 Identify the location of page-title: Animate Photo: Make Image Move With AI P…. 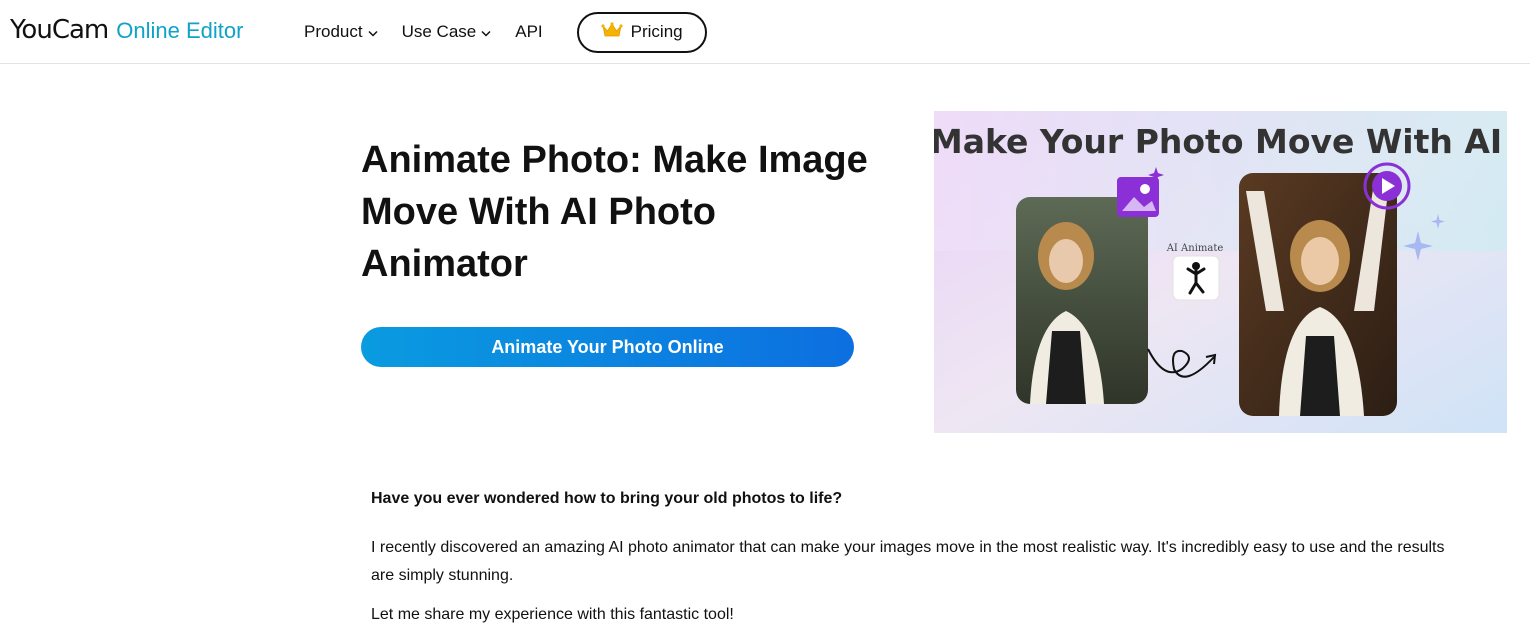
(614, 212).